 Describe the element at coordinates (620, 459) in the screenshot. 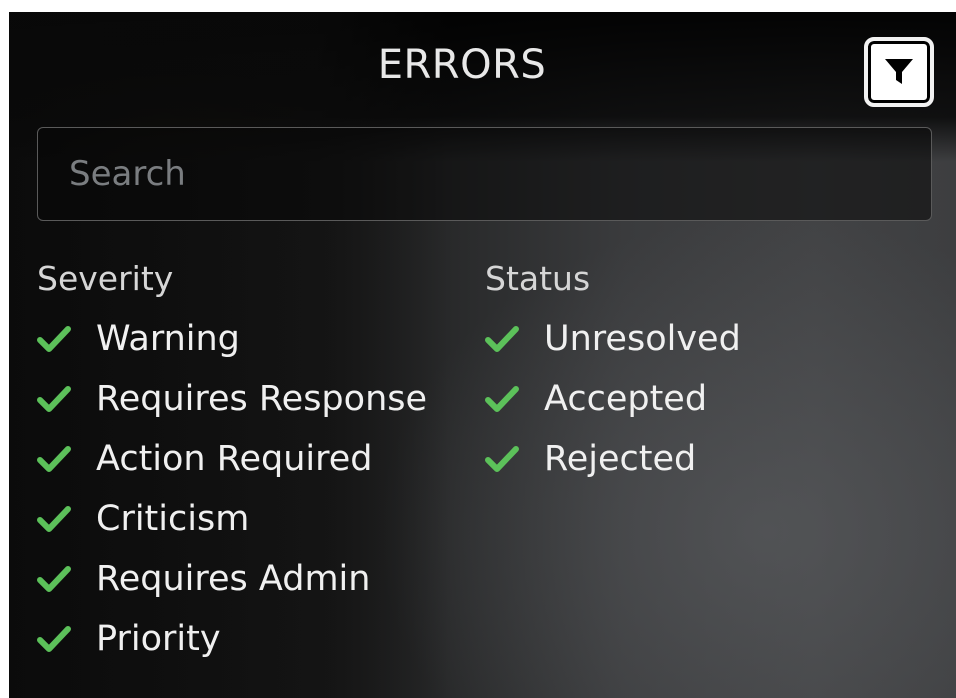

I see `status-option-label: Rejected` at that location.